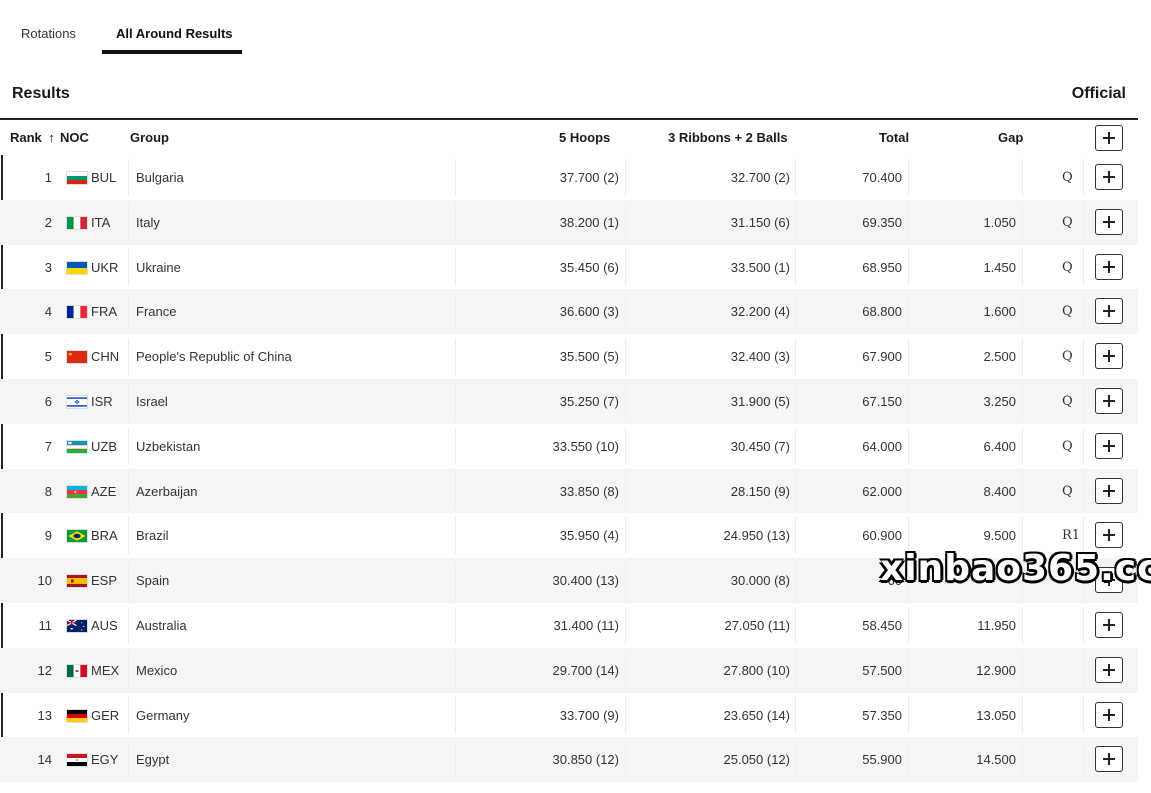 The image size is (1151, 793). What do you see at coordinates (589, 222) in the screenshot?
I see `hoops-score-cell: 38.200 (1)` at bounding box center [589, 222].